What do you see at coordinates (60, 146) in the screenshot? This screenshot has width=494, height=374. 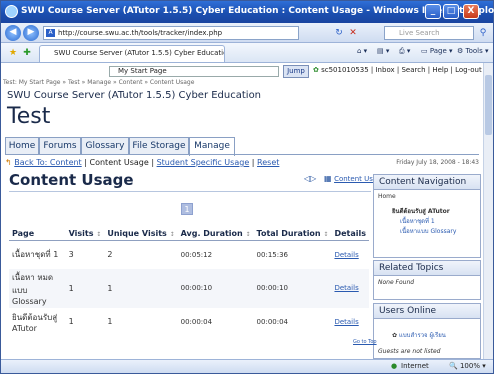 I see `tab-forums: Forums` at bounding box center [60, 146].